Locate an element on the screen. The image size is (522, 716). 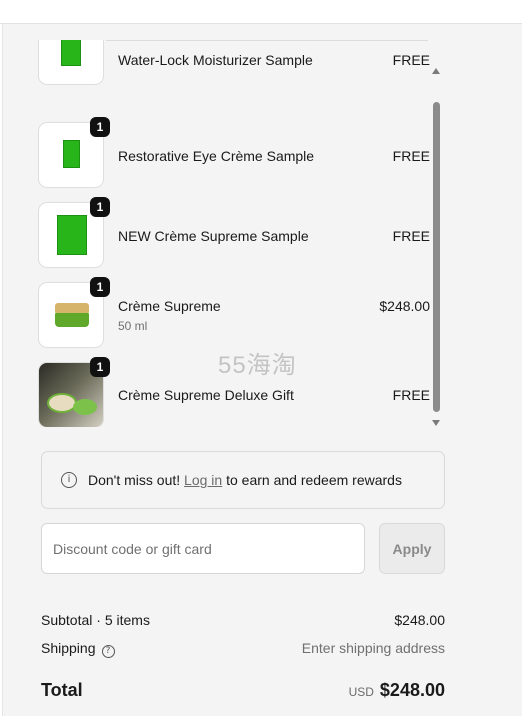
subtotal-value: $248.00 is located at coordinates (419, 620).